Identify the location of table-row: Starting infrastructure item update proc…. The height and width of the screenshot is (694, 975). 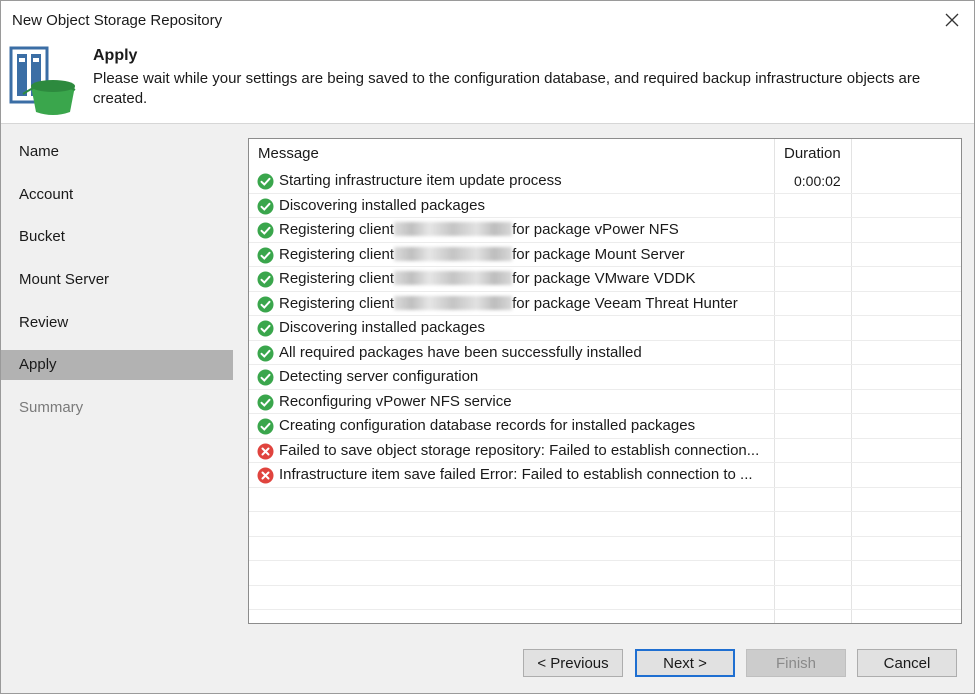
(605, 181).